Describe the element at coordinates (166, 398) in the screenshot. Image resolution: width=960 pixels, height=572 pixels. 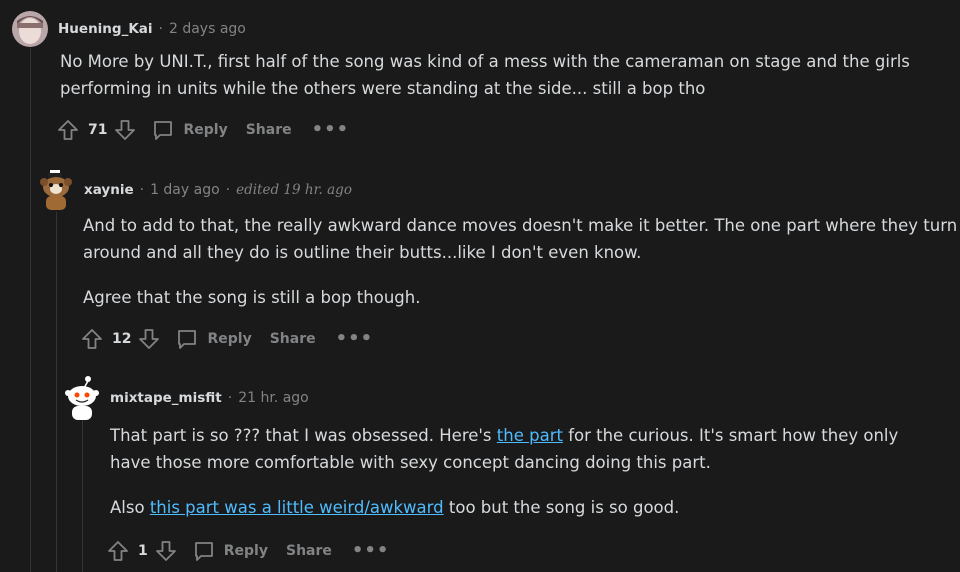
I see `author-name: mixtape_misfit` at that location.